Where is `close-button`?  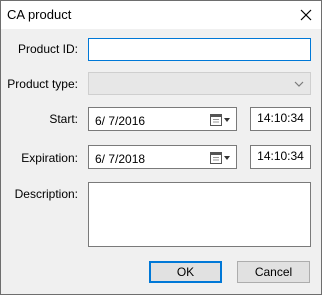
close-button is located at coordinates (306, 15).